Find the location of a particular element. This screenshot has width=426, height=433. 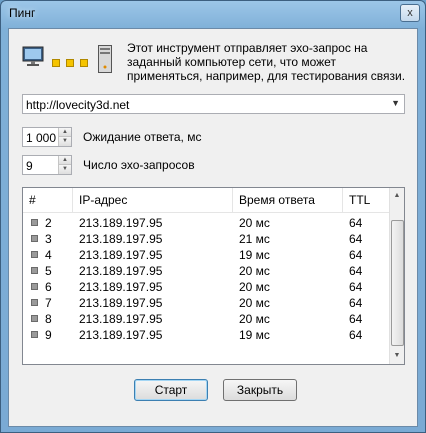

title-bar: Пинг x is located at coordinates (213, 14).